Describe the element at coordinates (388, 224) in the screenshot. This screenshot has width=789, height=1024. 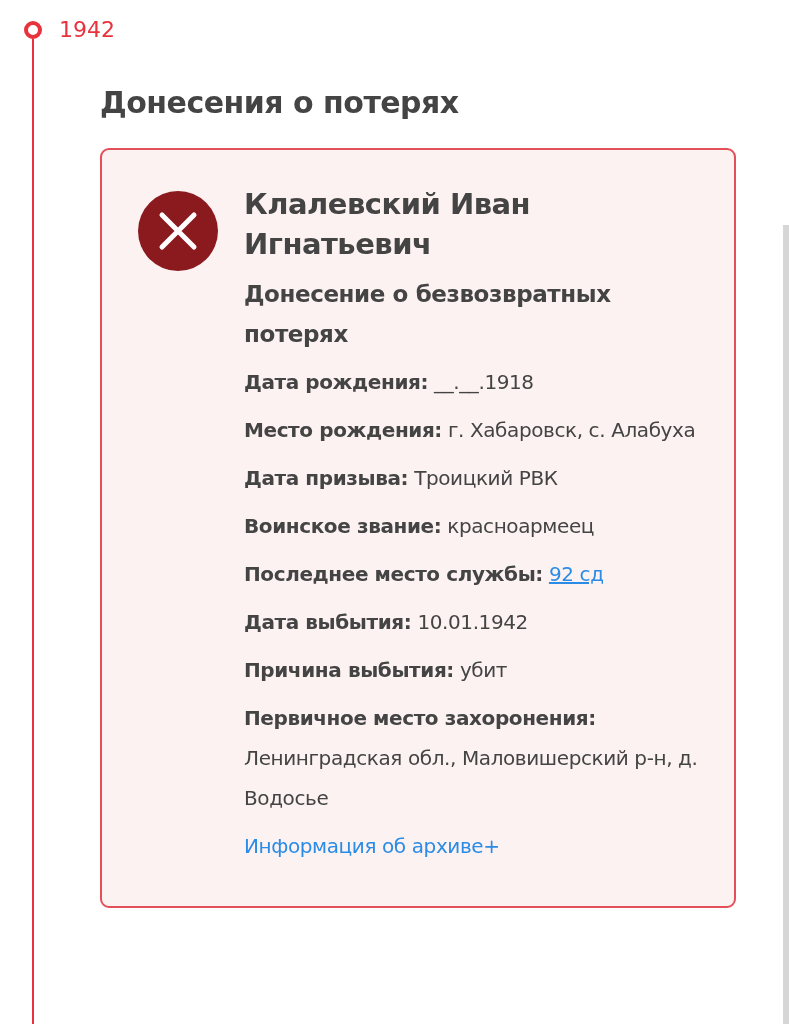
I see `person-name: Клалевский Иван Игнатьевич` at that location.